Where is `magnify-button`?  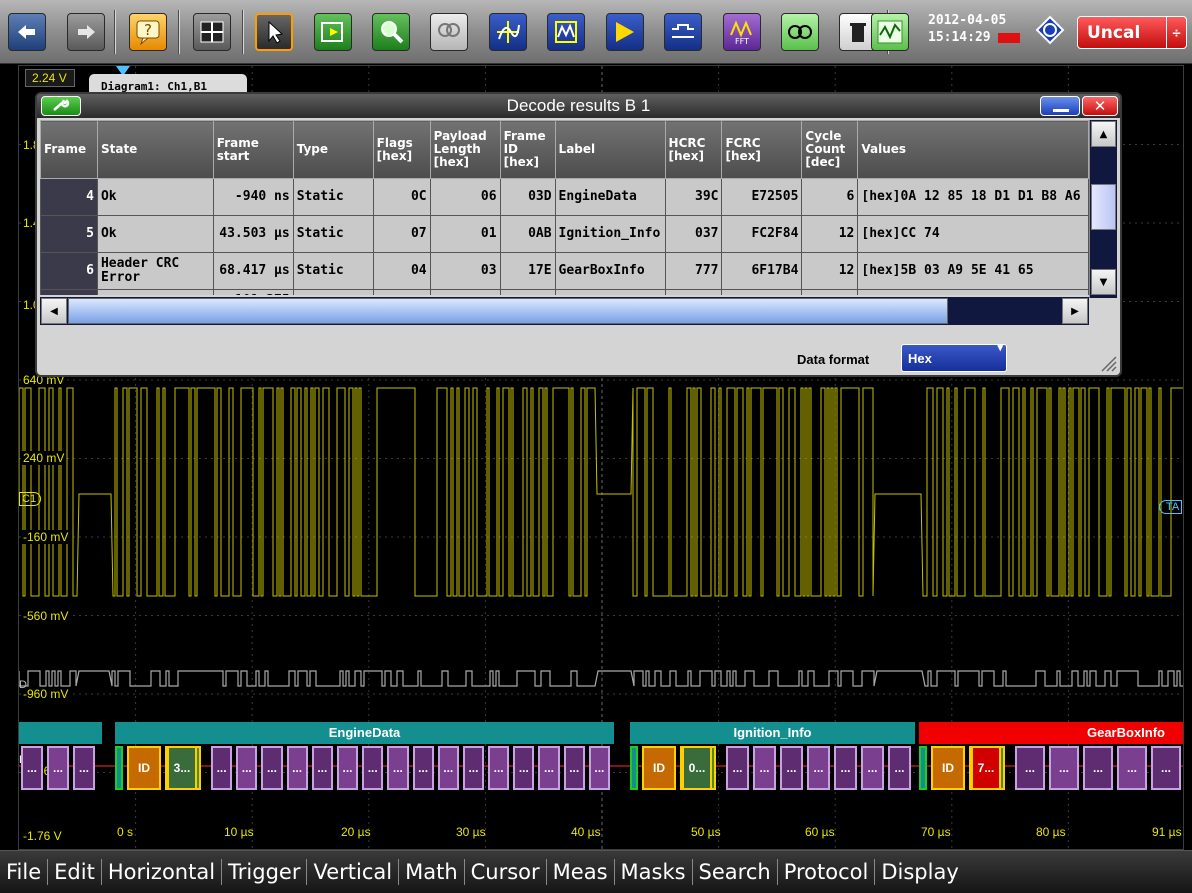 magnify-button is located at coordinates (391, 32).